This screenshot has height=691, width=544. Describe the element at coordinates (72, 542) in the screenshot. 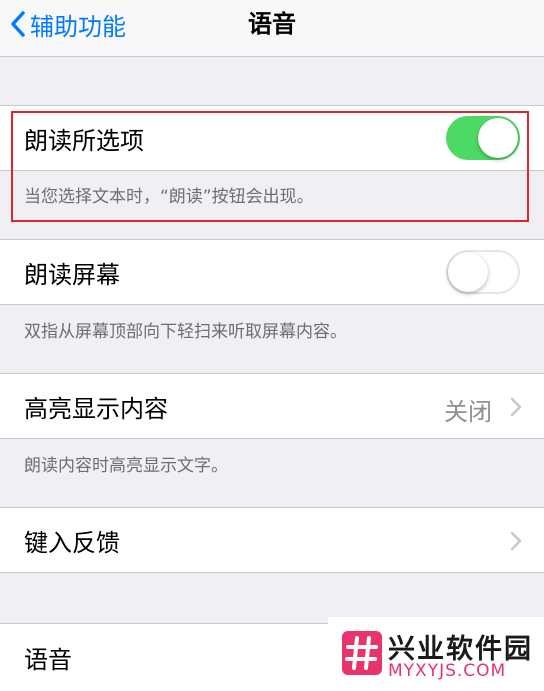

I see `typing-feedback-label: 键入反馈` at that location.